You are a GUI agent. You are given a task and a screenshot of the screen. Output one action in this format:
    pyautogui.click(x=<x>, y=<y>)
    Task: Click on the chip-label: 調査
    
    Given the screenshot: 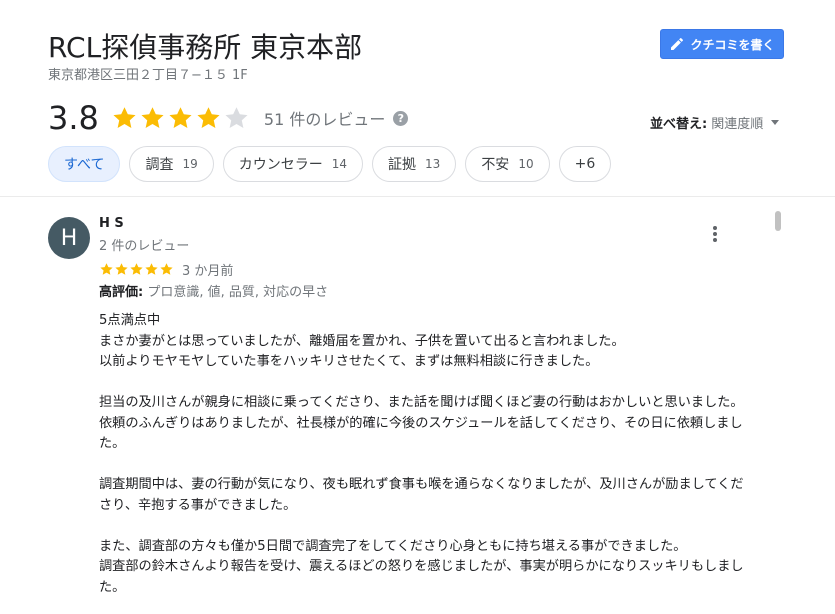 What is the action you would take?
    pyautogui.click(x=159, y=165)
    